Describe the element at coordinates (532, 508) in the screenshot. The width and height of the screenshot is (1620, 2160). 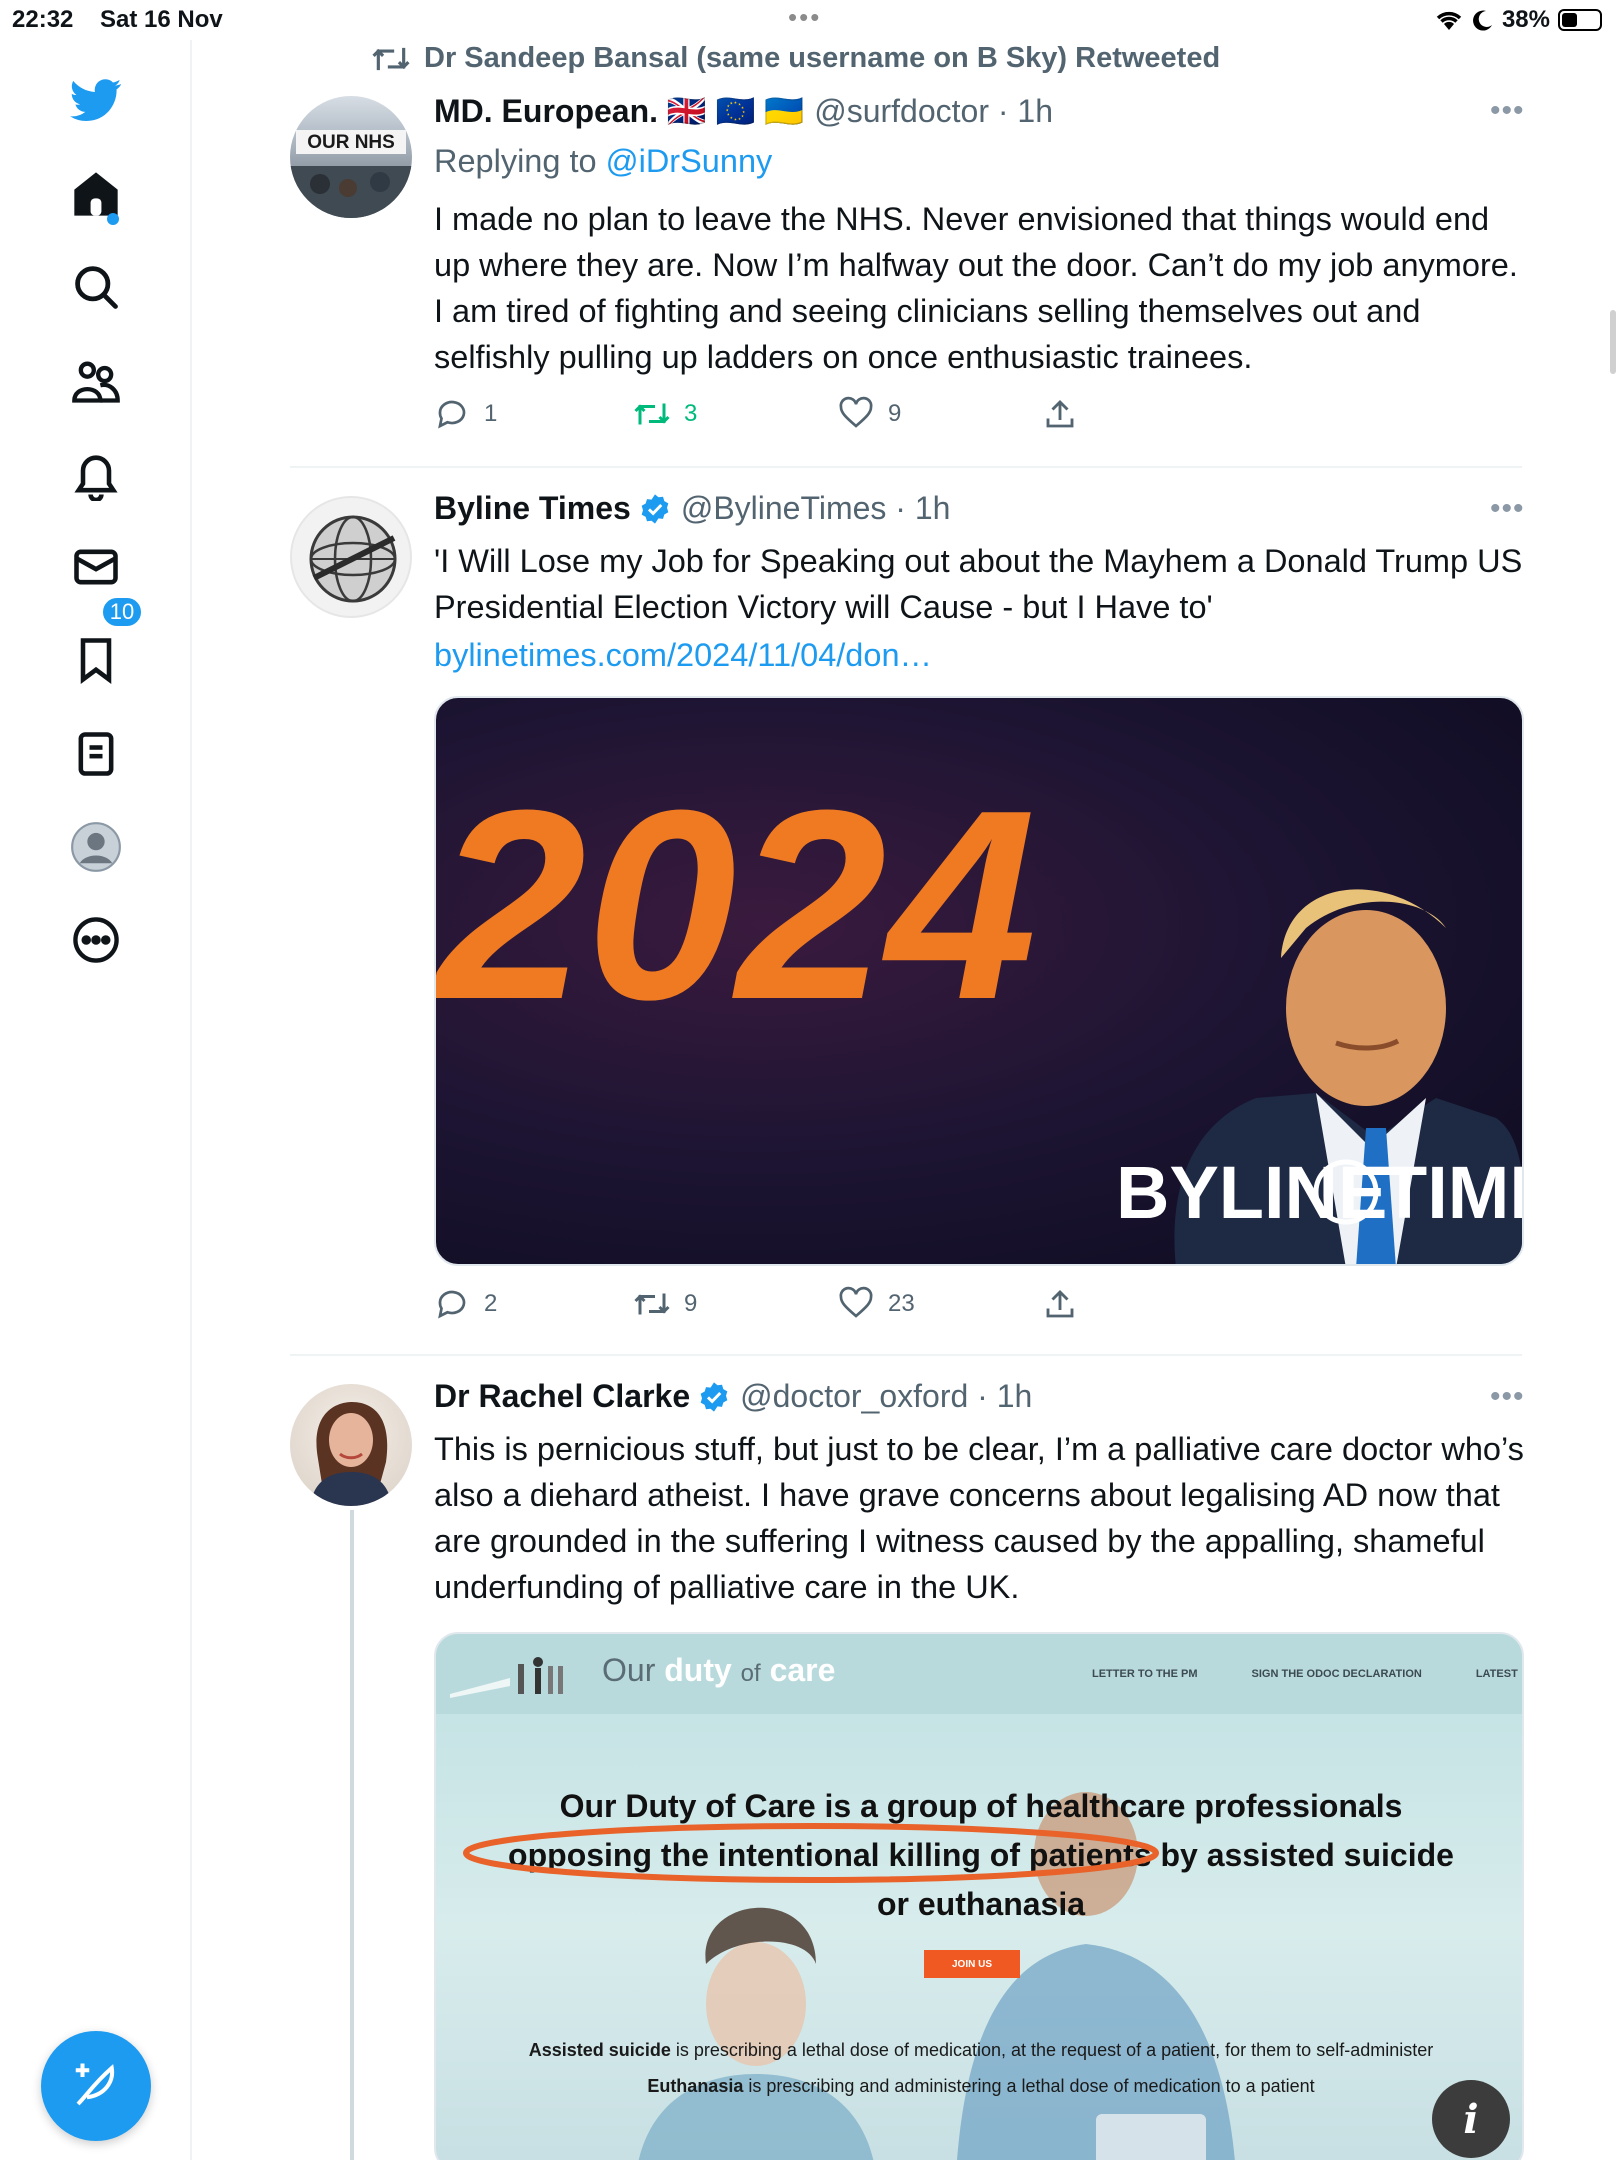
I see `author-name: Byline Times` at that location.